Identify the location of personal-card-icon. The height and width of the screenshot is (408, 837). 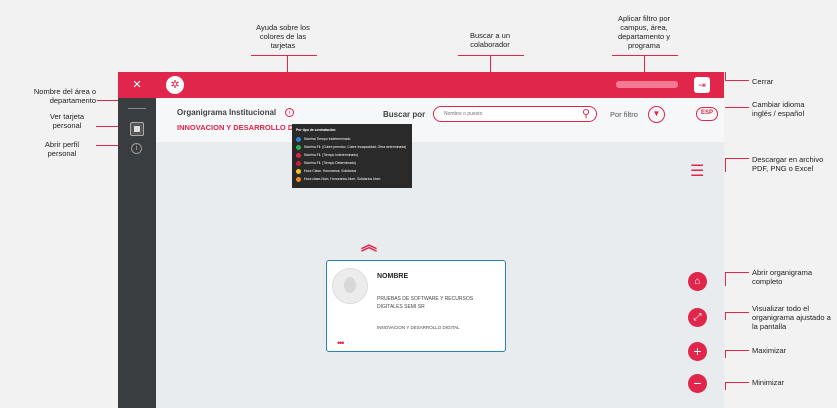
(137, 129).